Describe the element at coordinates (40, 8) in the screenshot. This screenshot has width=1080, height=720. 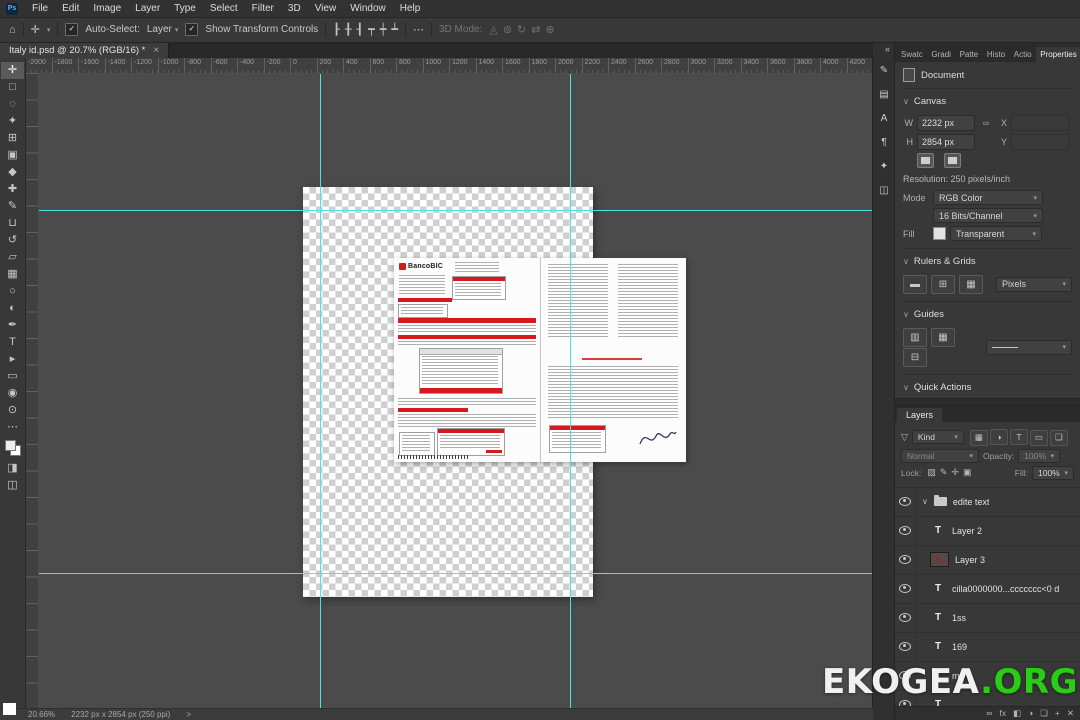
I see `menu-file: File` at that location.